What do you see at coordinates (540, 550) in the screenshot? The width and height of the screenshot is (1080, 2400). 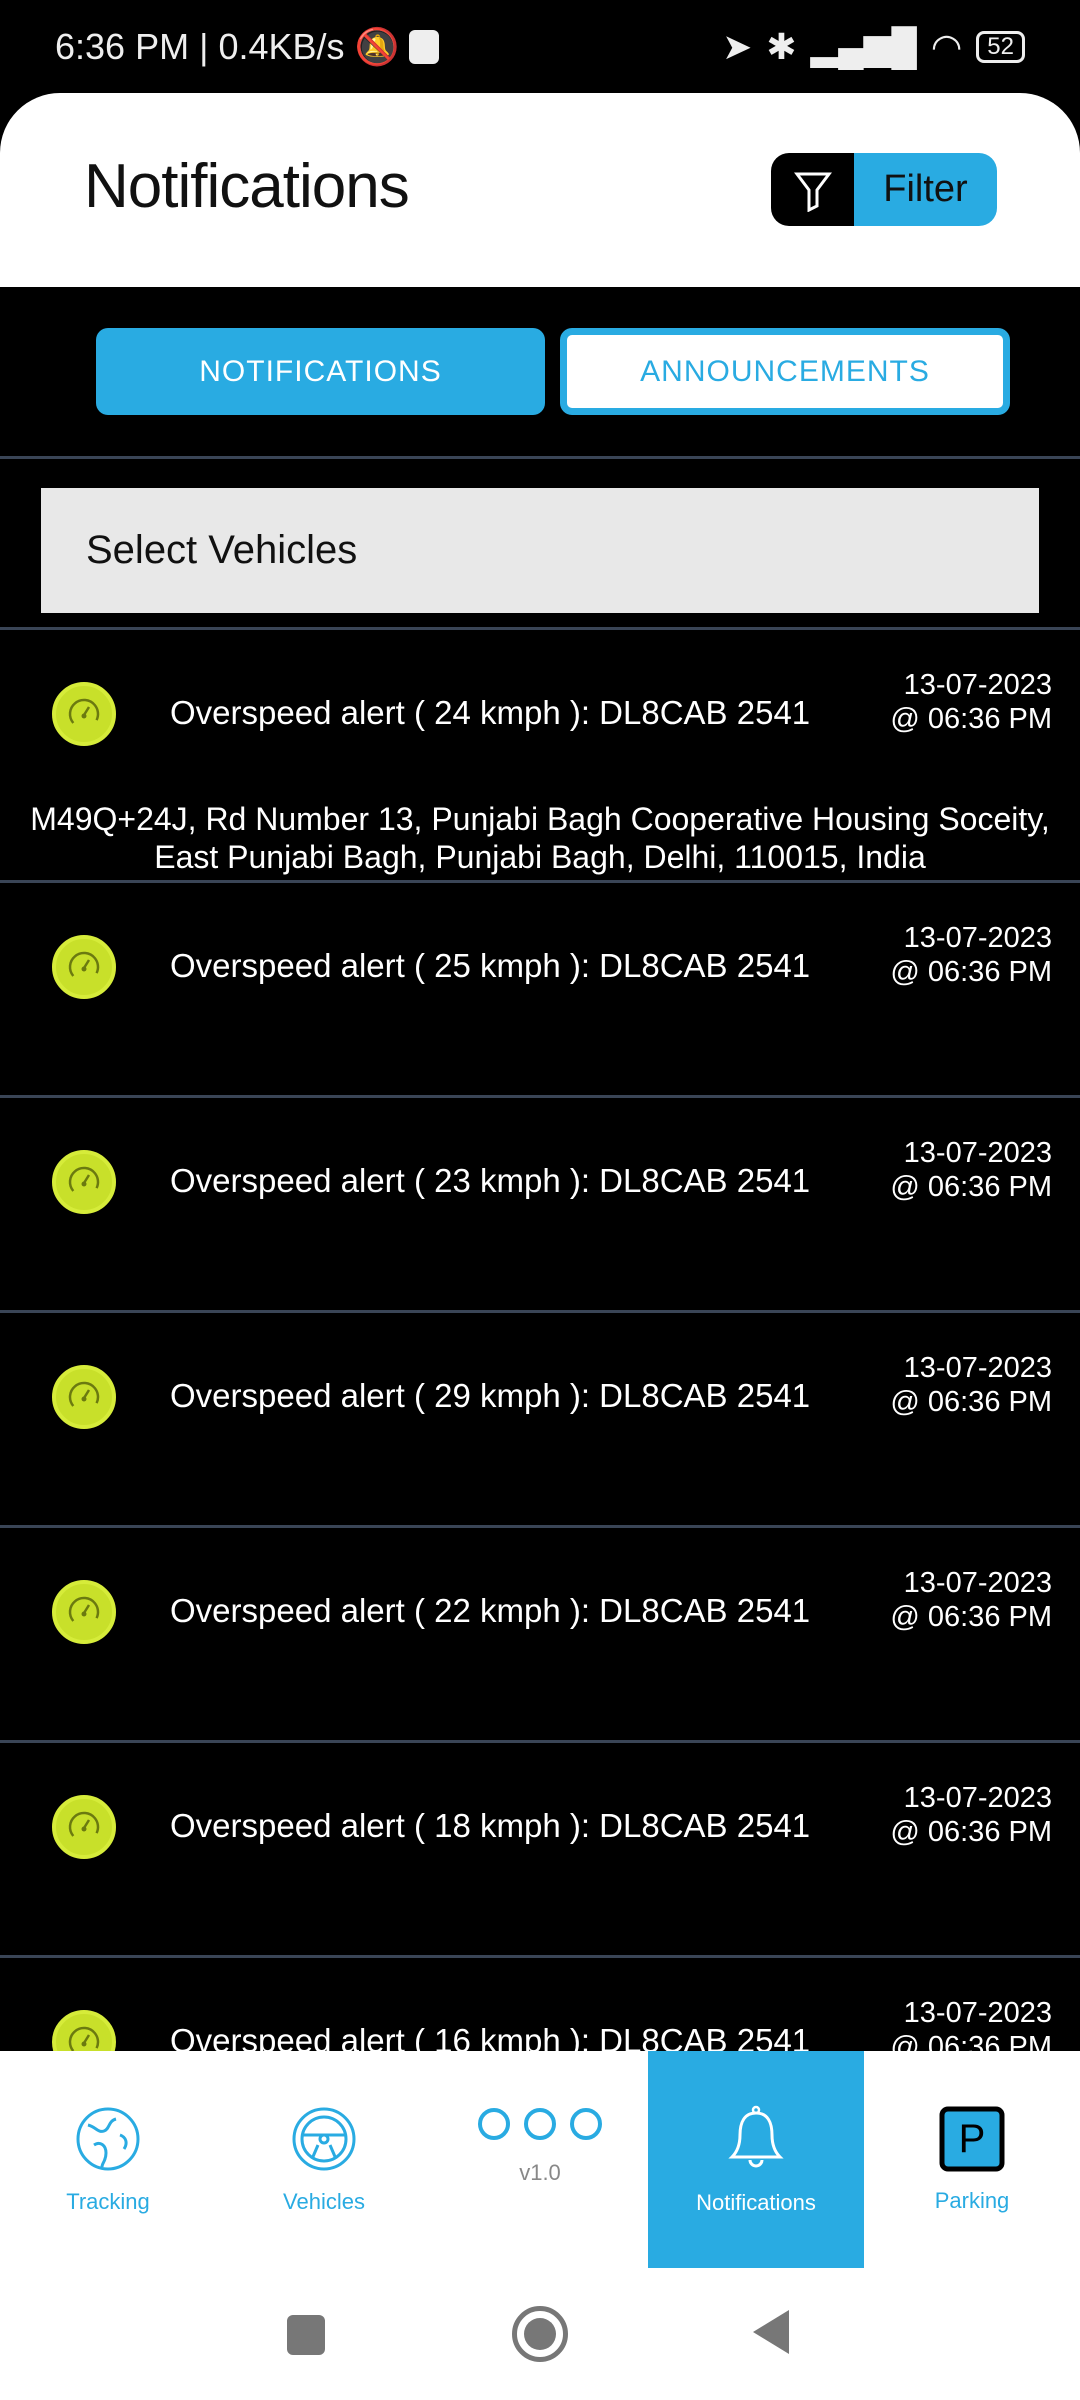 I see `select-vehicles-dropdown: Select Vehicles` at bounding box center [540, 550].